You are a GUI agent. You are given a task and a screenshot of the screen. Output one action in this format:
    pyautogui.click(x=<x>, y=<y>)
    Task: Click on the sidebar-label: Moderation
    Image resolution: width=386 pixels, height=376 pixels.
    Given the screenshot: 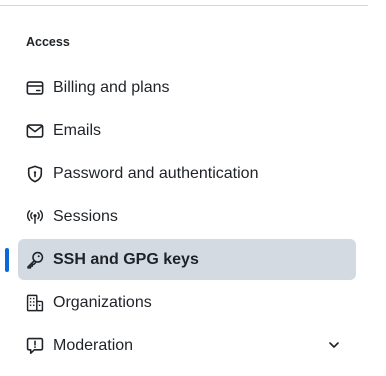 What is the action you would take?
    pyautogui.click(x=93, y=345)
    